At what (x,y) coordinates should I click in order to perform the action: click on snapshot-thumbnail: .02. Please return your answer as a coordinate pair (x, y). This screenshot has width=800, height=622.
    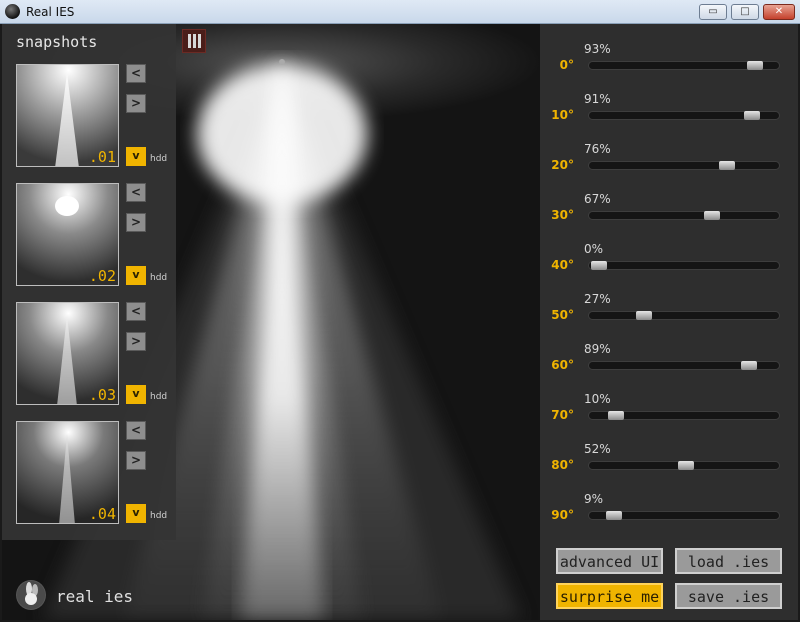
    Looking at the image, I should click on (67, 234).